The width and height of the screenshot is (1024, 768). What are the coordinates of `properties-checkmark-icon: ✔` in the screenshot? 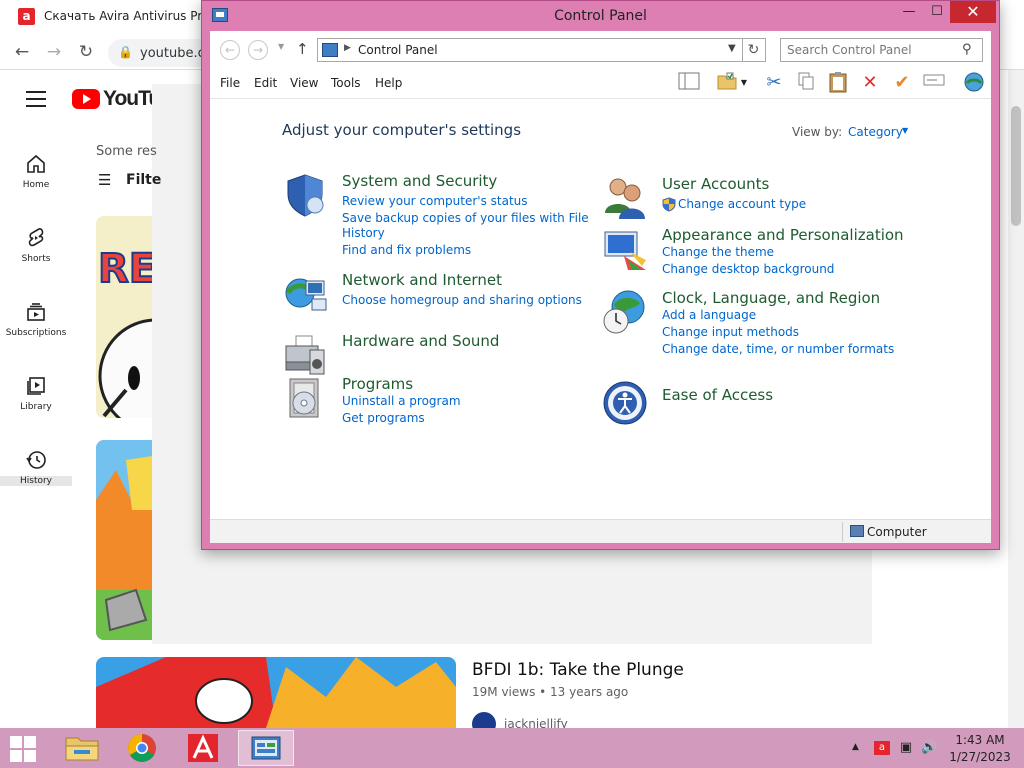 It's located at (902, 83).